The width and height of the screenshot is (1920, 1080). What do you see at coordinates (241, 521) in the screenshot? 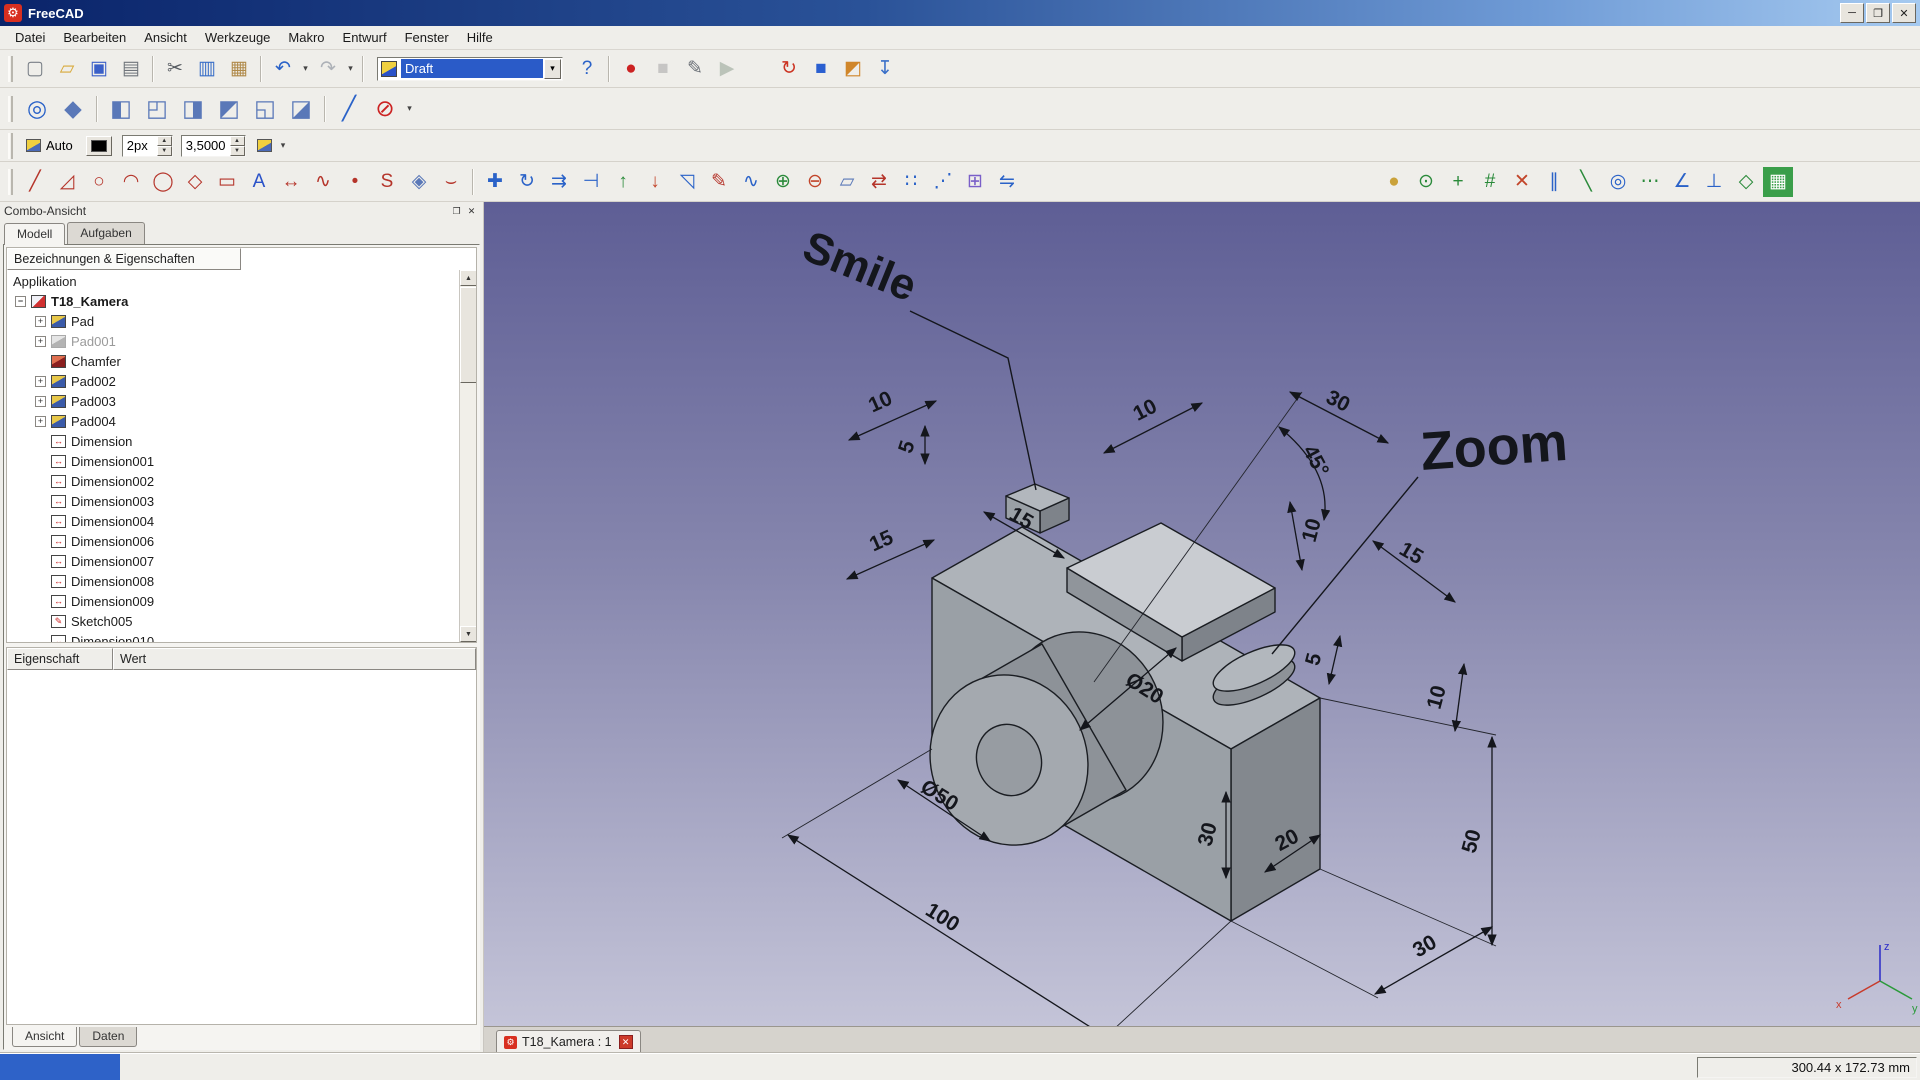
I see `tree-item-dimension004: Dimension004` at bounding box center [241, 521].